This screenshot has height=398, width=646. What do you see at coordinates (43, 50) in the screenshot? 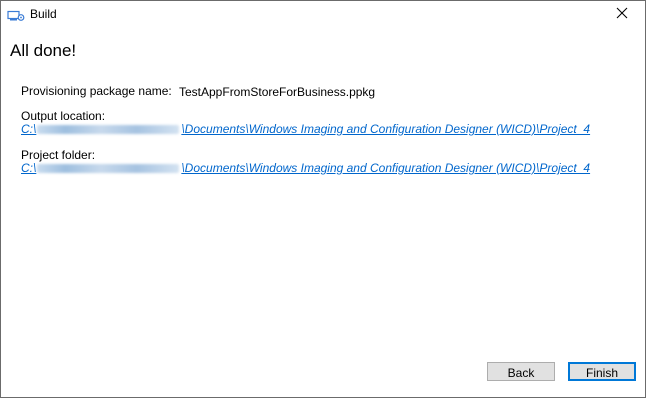
I see `page-heading: All done!` at bounding box center [43, 50].